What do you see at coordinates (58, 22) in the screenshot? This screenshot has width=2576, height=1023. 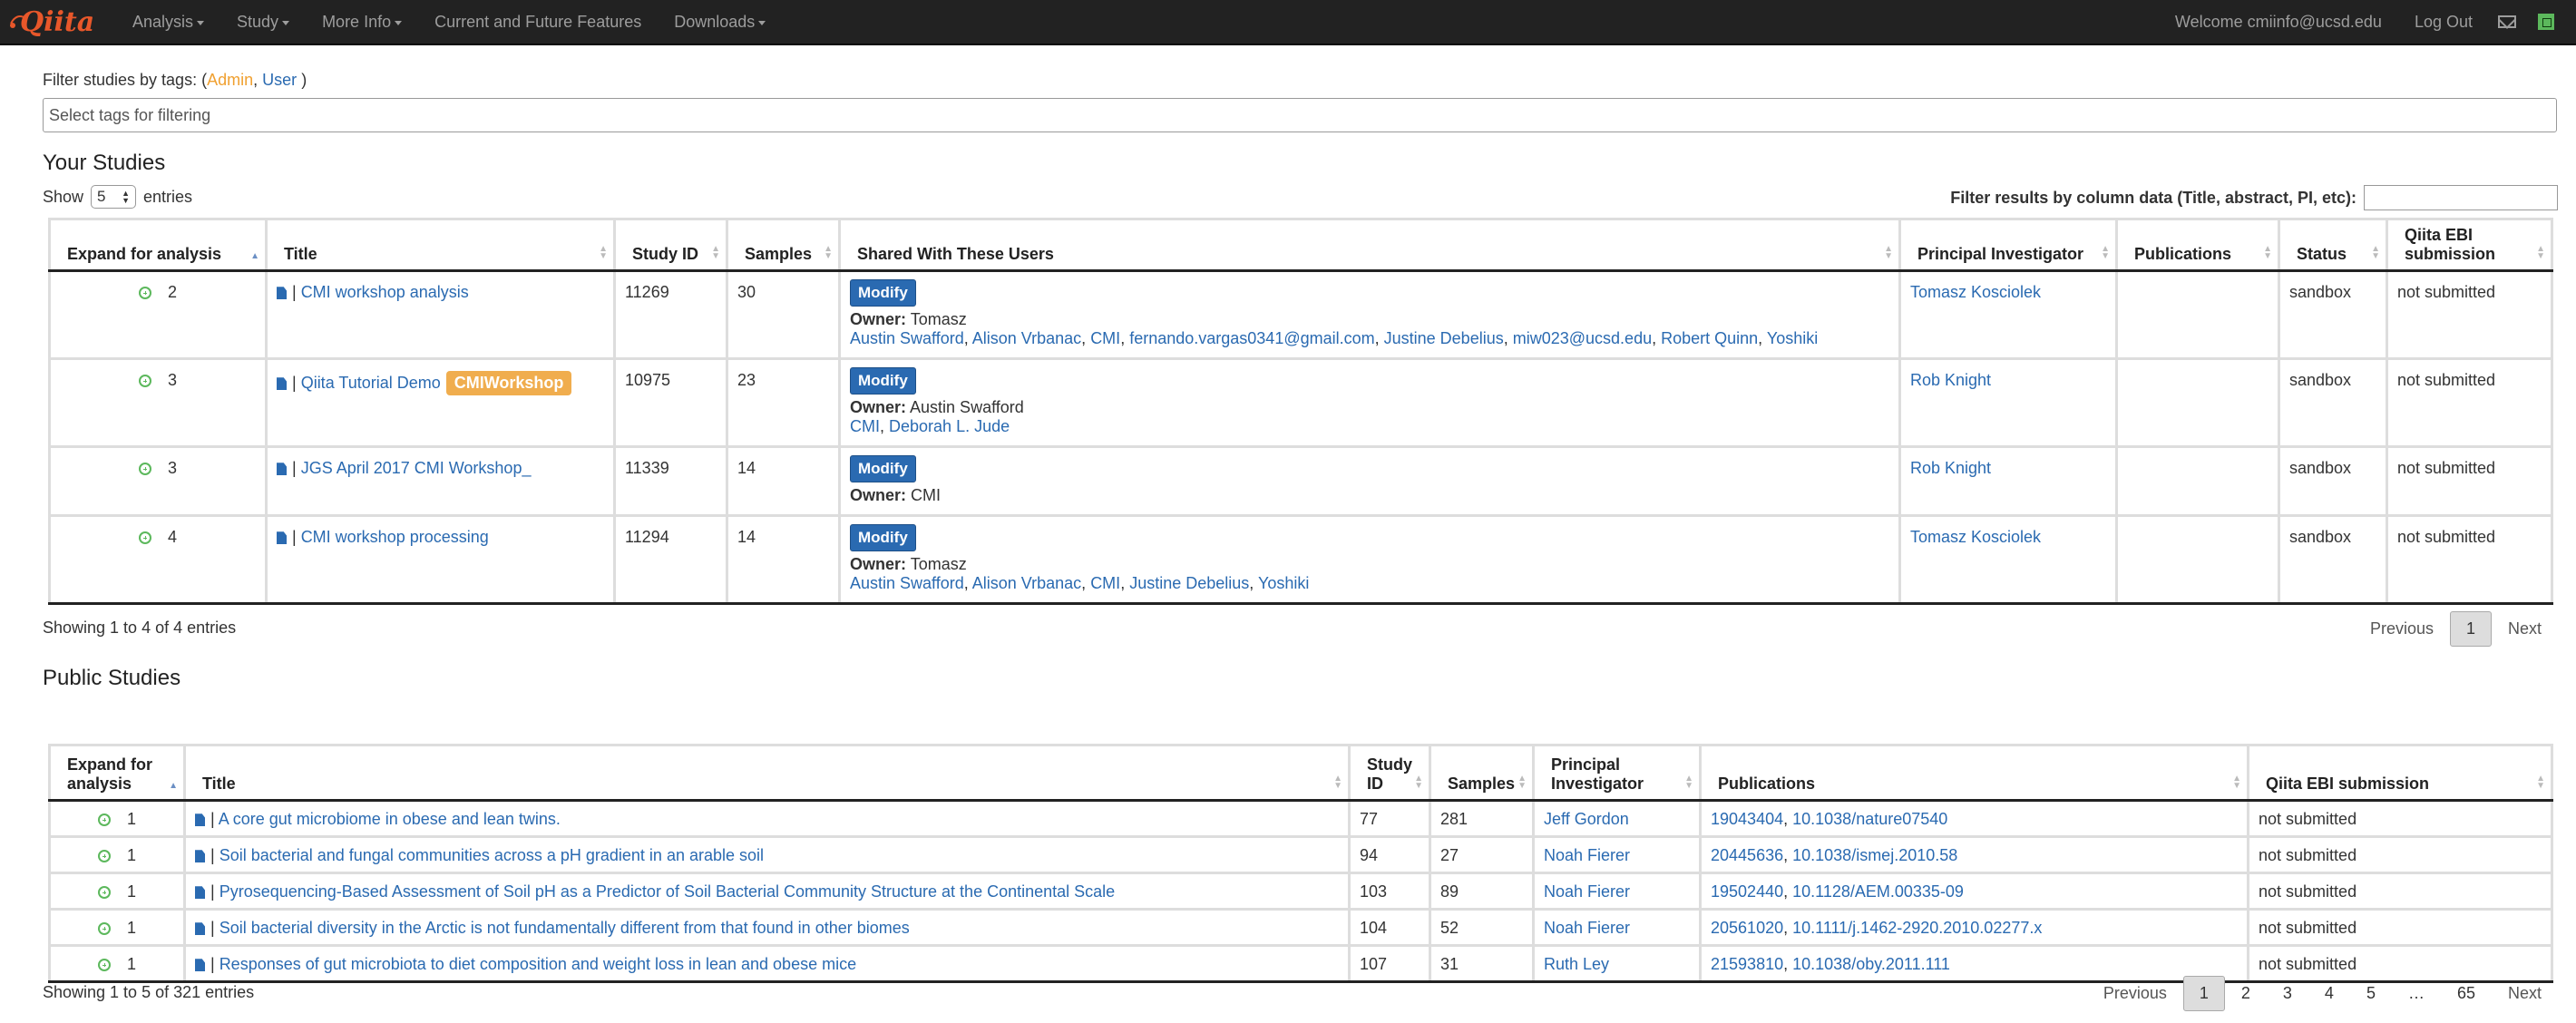 I see `qiita-logo: Qiita` at bounding box center [58, 22].